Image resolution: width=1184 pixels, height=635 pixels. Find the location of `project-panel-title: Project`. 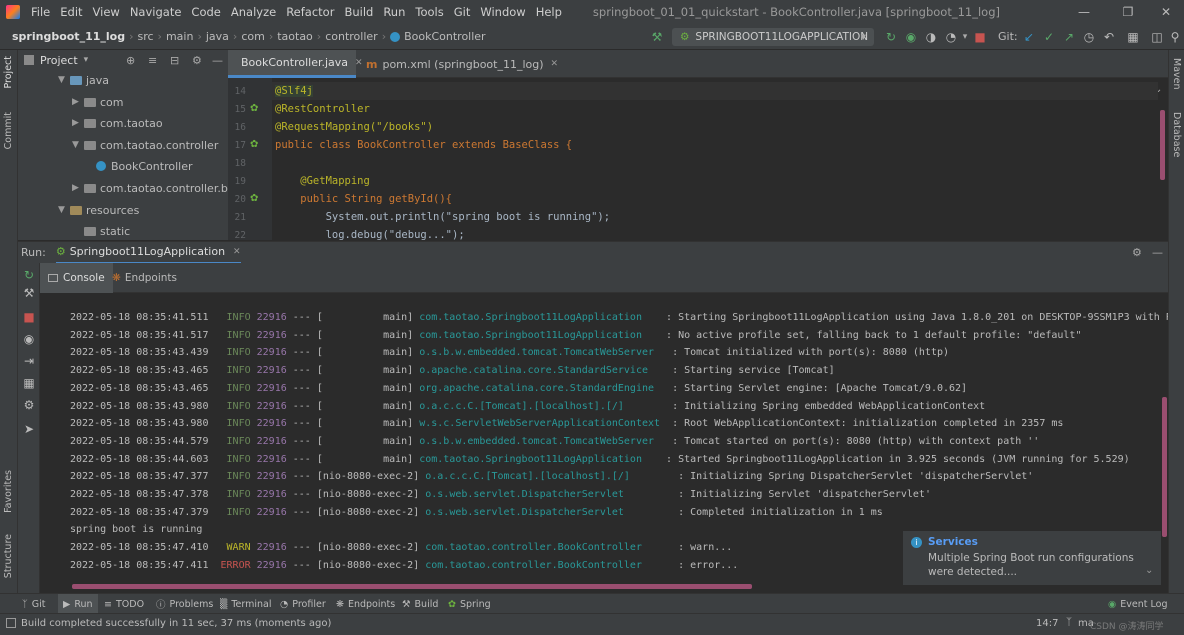

project-panel-title: Project is located at coordinates (59, 60).